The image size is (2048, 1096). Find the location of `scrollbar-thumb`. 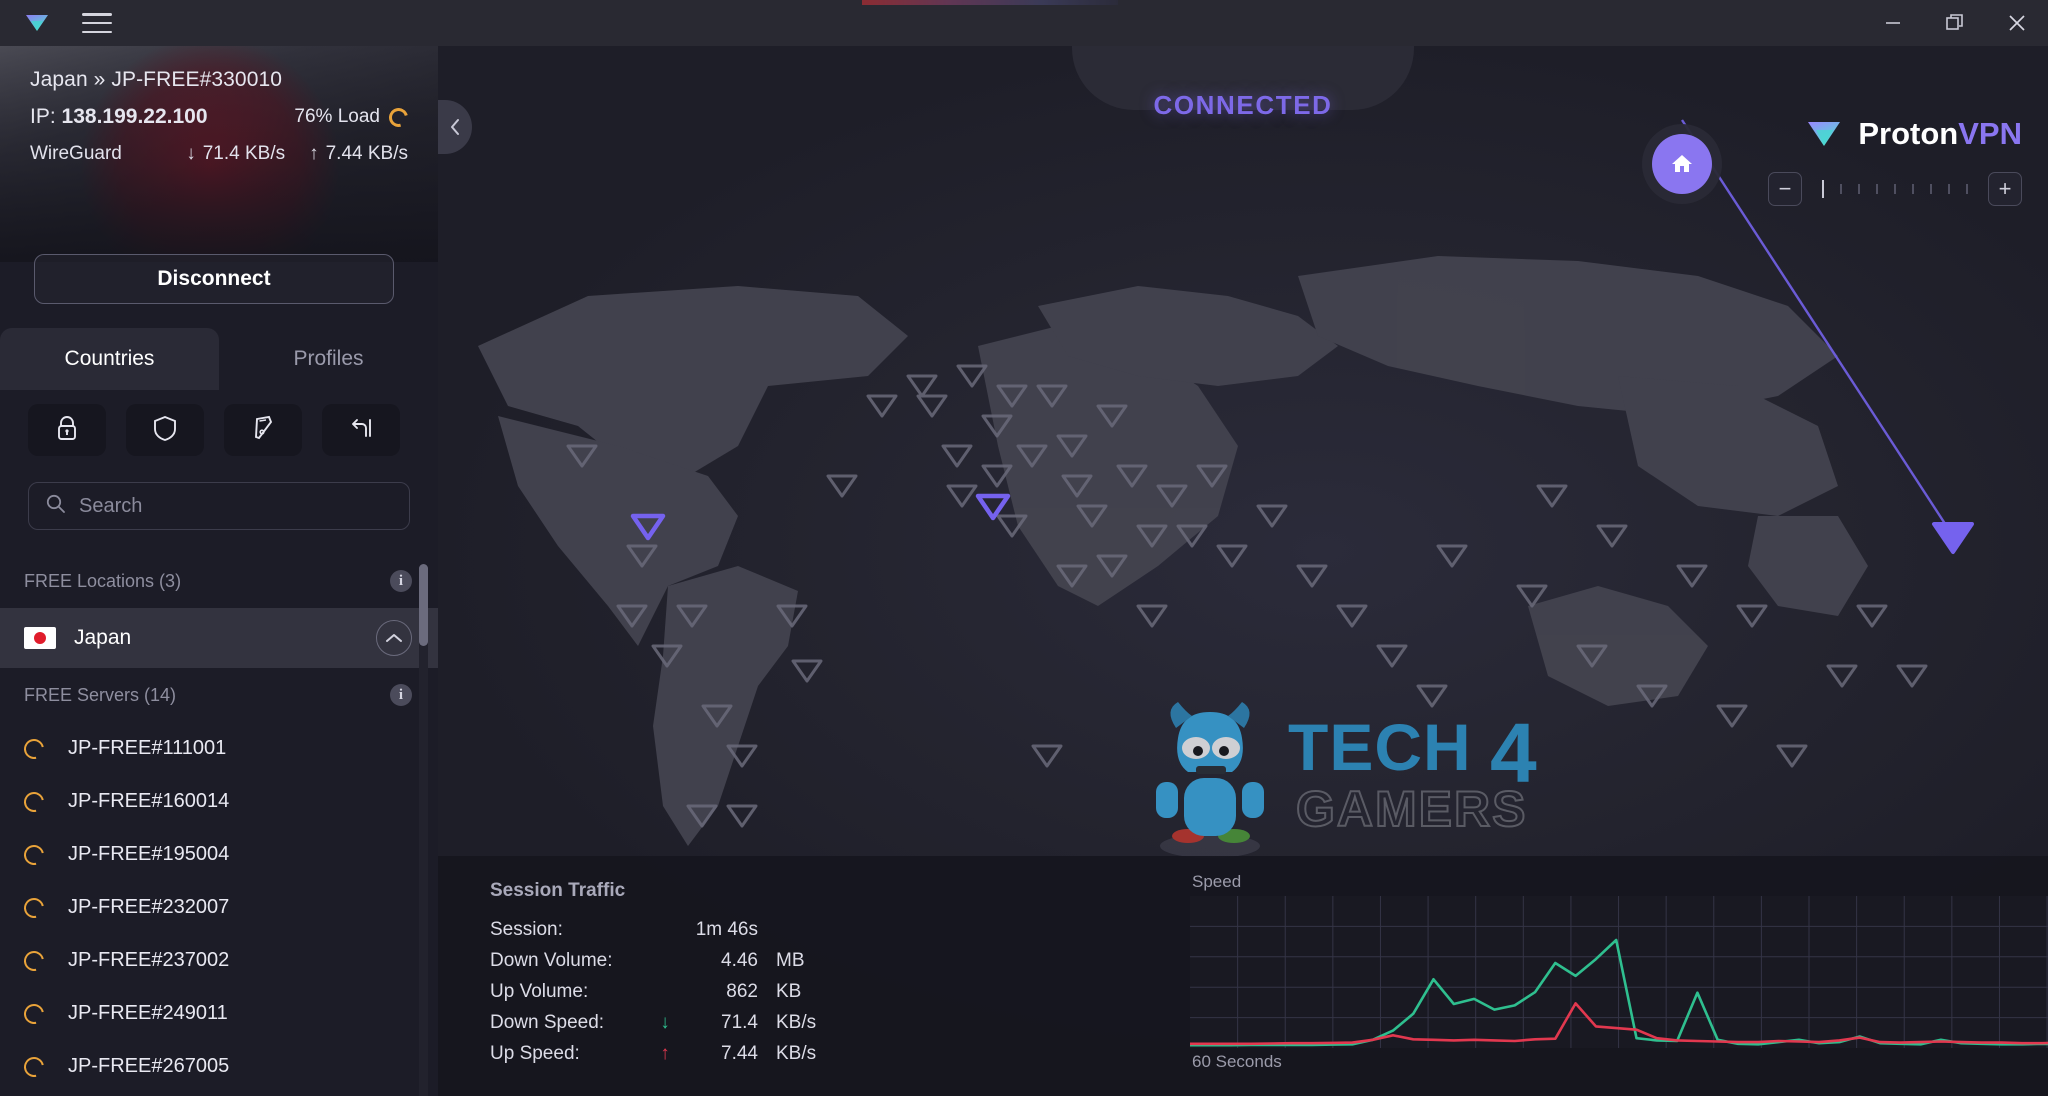

scrollbar-thumb is located at coordinates (423, 605).